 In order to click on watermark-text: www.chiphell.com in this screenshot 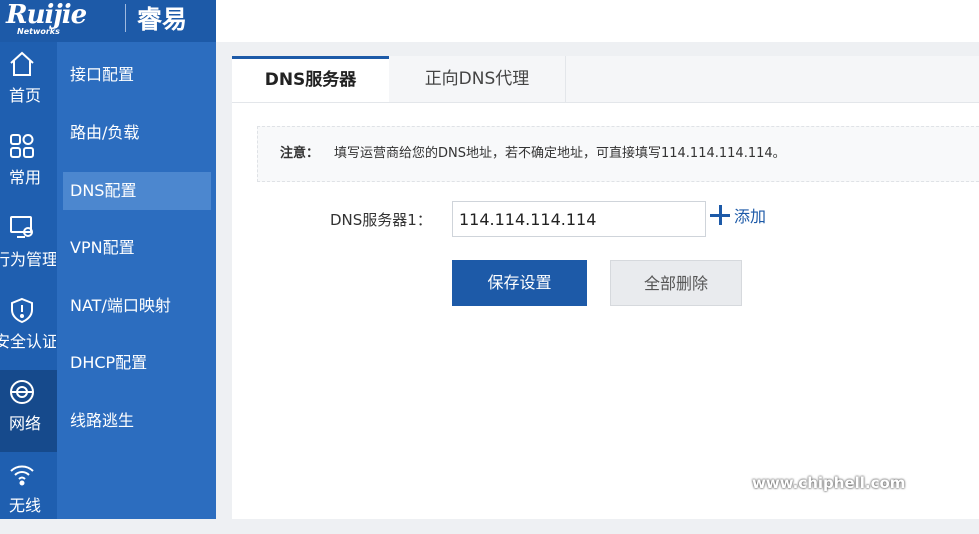, I will do `click(829, 483)`.